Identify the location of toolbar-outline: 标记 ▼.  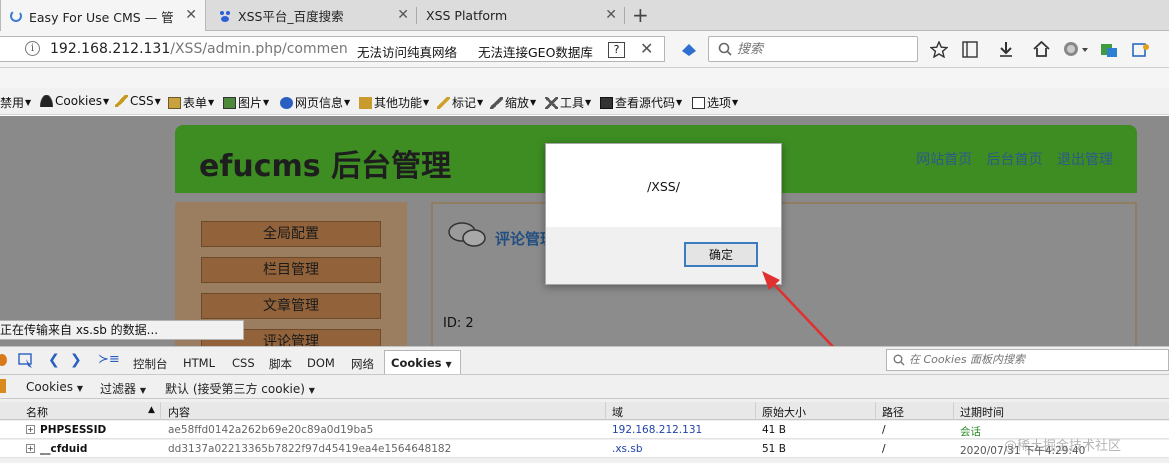
(460, 102).